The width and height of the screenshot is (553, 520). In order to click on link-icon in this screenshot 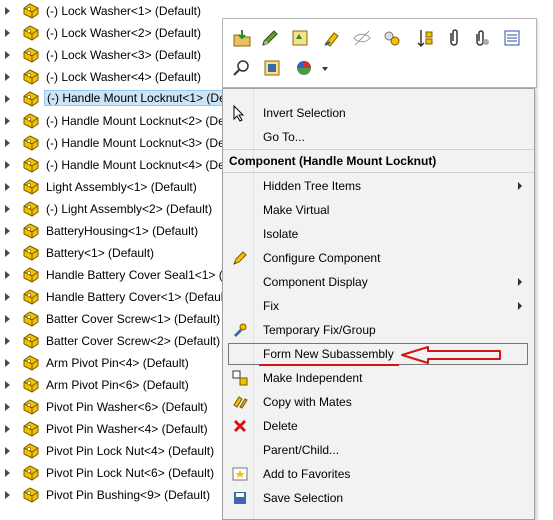, I will do `click(482, 38)`.